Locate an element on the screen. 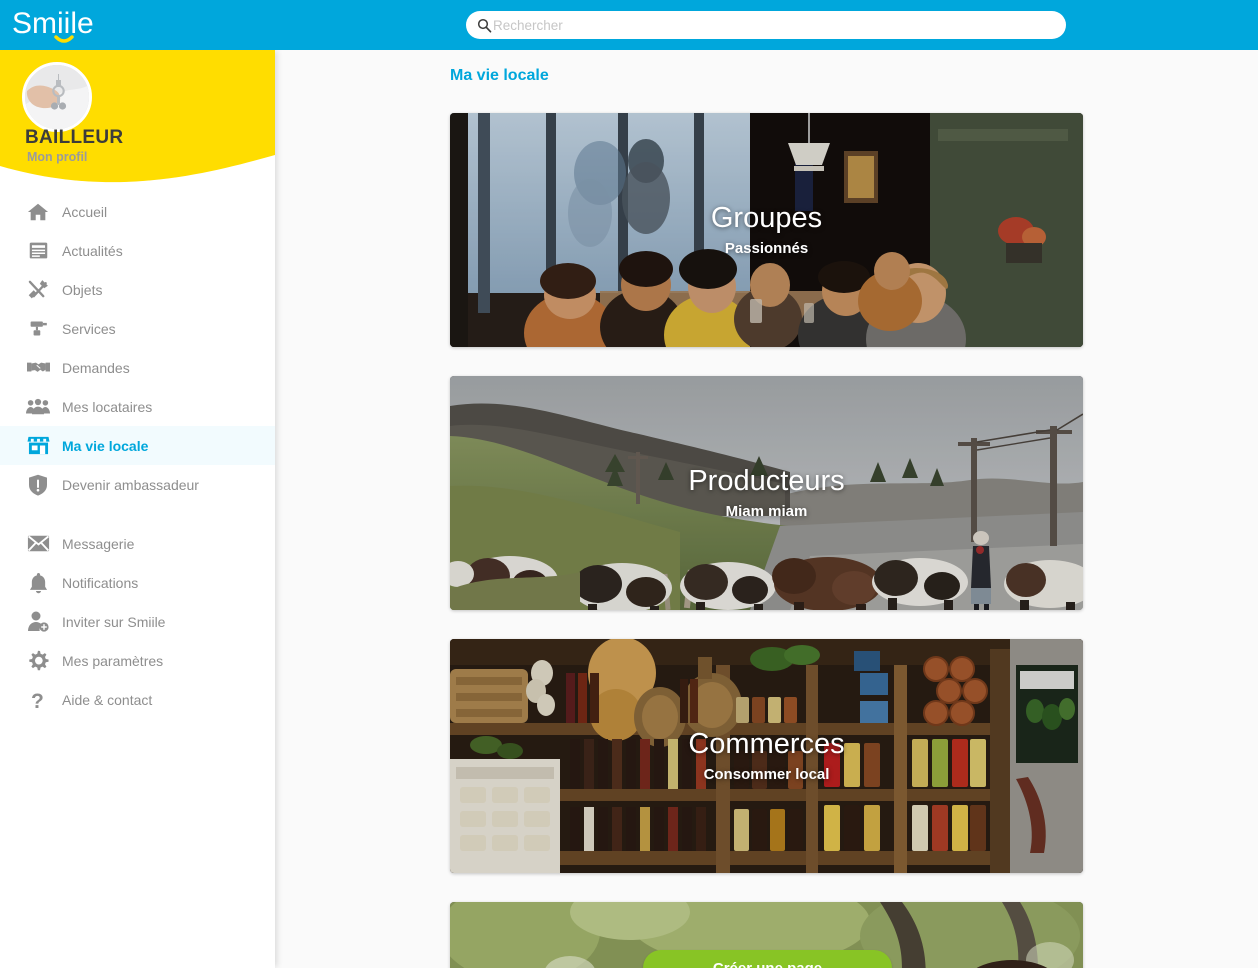 The width and height of the screenshot is (1258, 968). card-commerces: Commerces Consommer local is located at coordinates (766, 756).